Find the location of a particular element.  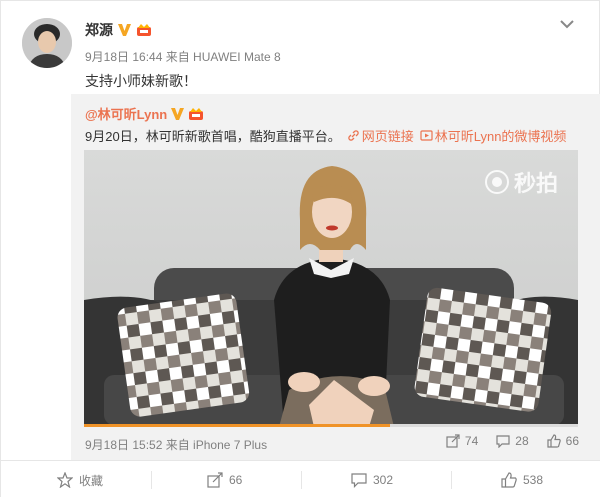

author-row: 郑源 is located at coordinates (118, 30).